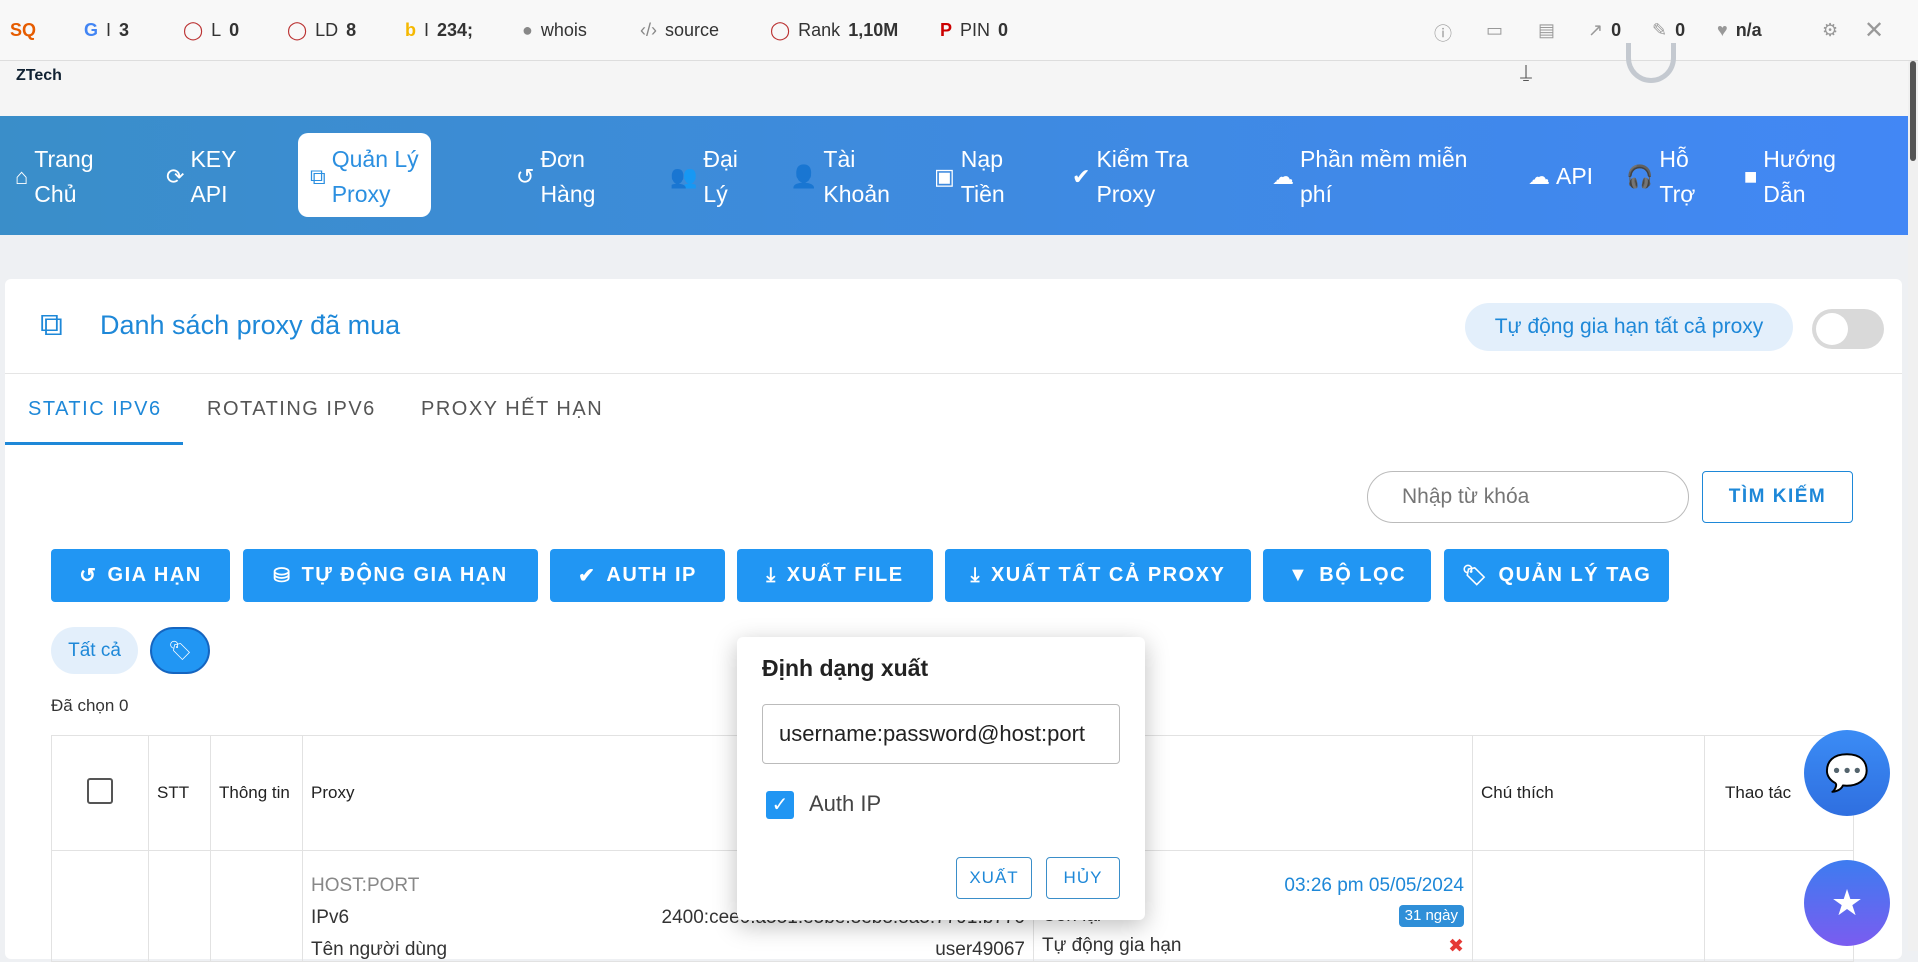 The image size is (1918, 962). Describe the element at coordinates (704, 177) in the screenshot. I see `nav-item-4: 👥 Đại Lý` at that location.